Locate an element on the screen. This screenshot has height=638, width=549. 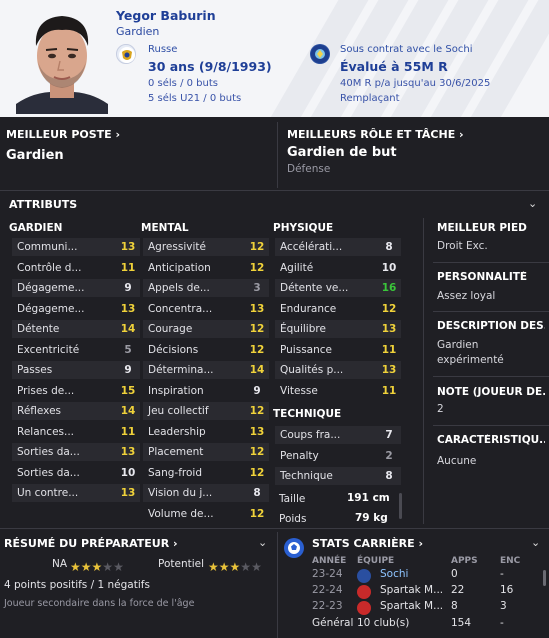
player-name: Yegor Baburin is located at coordinates (166, 15).